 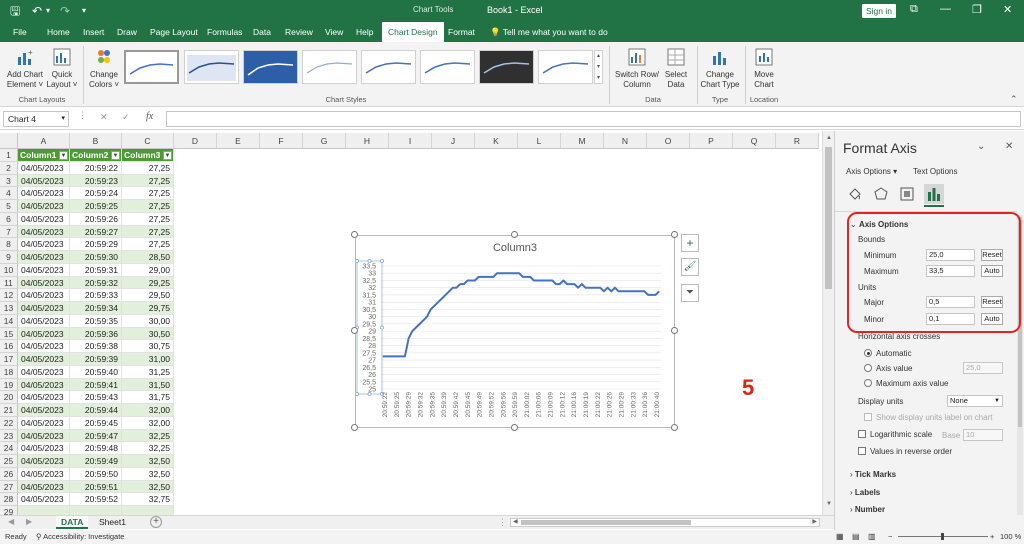 I want to click on filter-dropdown-icon: ▼, so click(x=167, y=155).